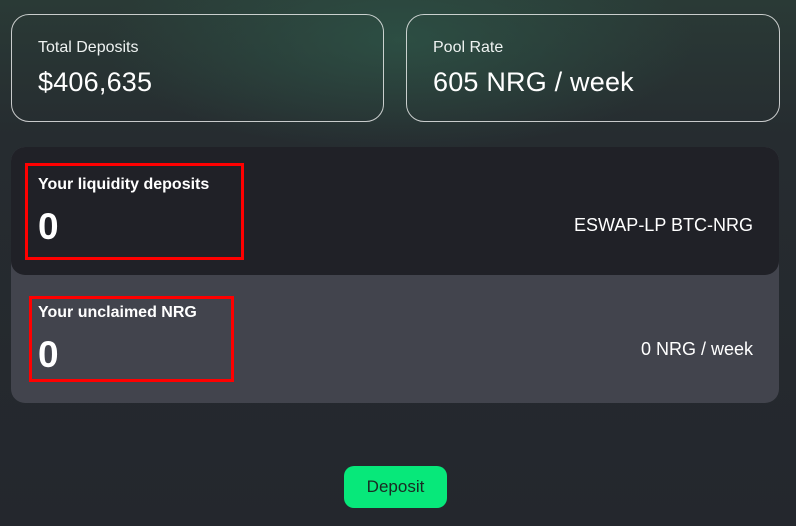 Image resolution: width=796 pixels, height=526 pixels. Describe the element at coordinates (533, 82) in the screenshot. I see `pool-rate-value: 605 NRG / week` at that location.